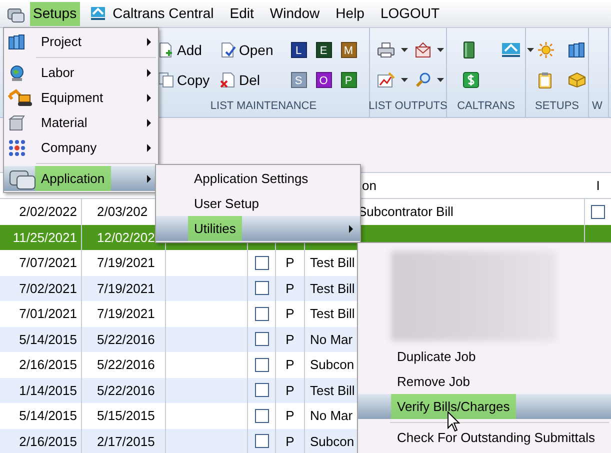 This screenshot has width=611, height=453. I want to click on document-check-icon, so click(228, 50).